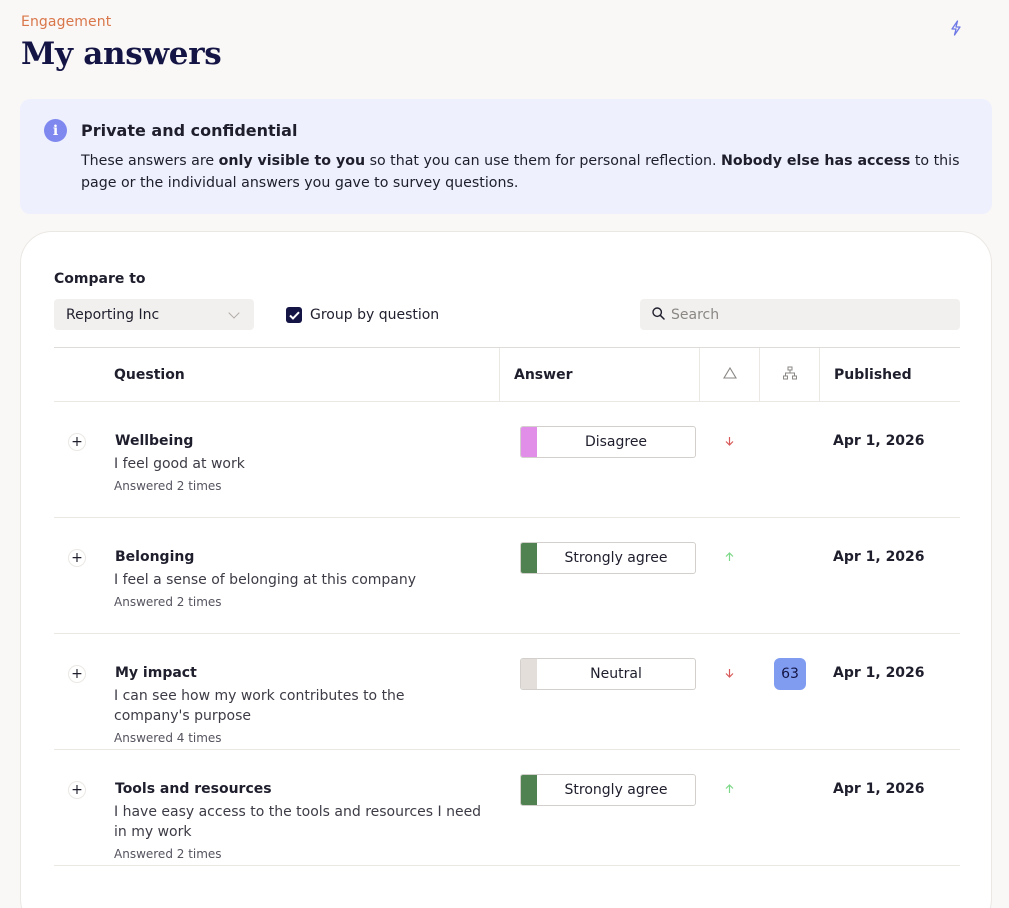  Describe the element at coordinates (55, 130) in the screenshot. I see `info-icon: i` at that location.